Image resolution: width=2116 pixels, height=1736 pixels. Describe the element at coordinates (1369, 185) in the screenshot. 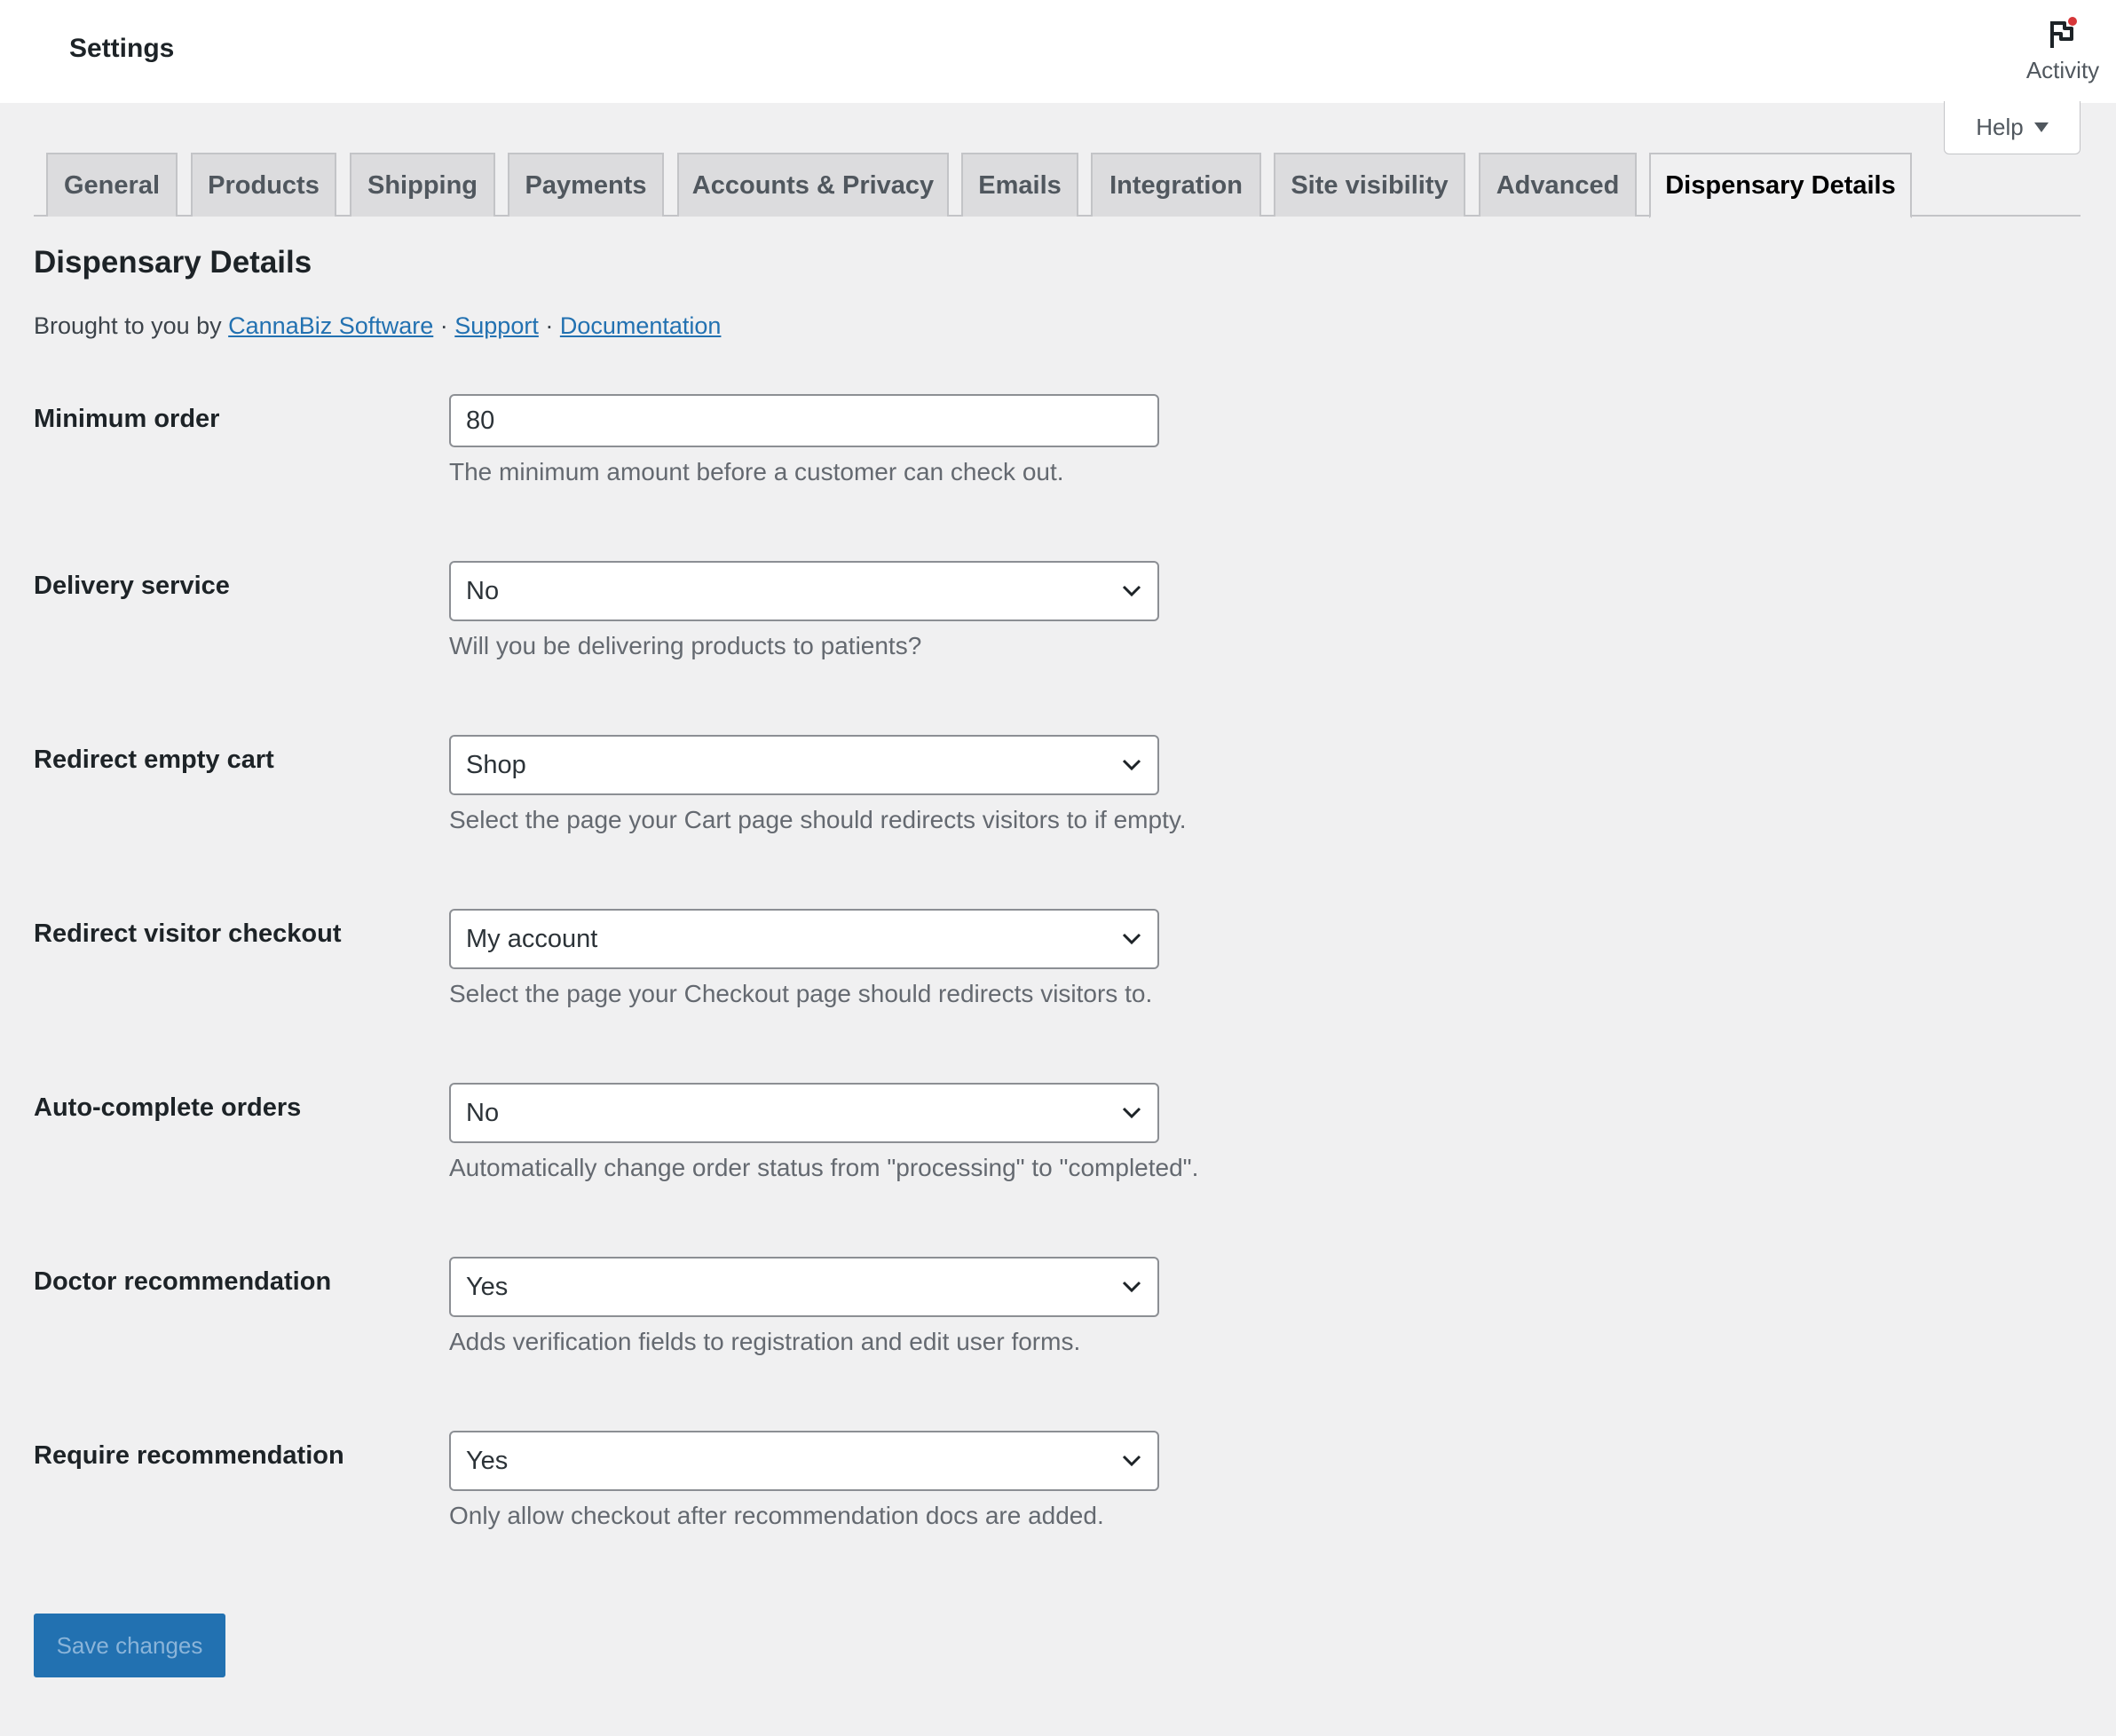

I see `tab-site-visibility: Site visibility` at that location.